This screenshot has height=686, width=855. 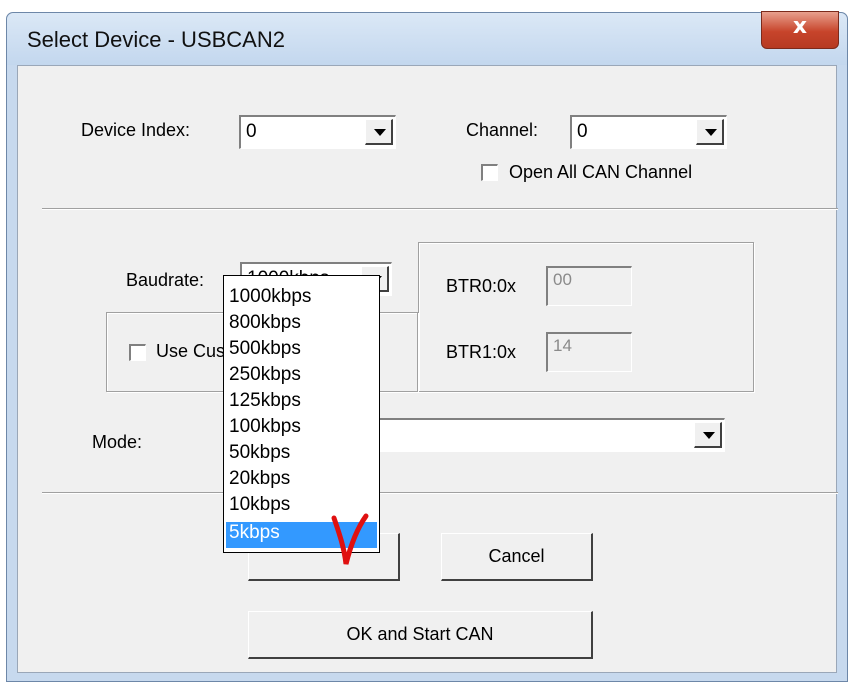 What do you see at coordinates (427, 38) in the screenshot?
I see `title-bar: Select Device - USBCAN2 x` at bounding box center [427, 38].